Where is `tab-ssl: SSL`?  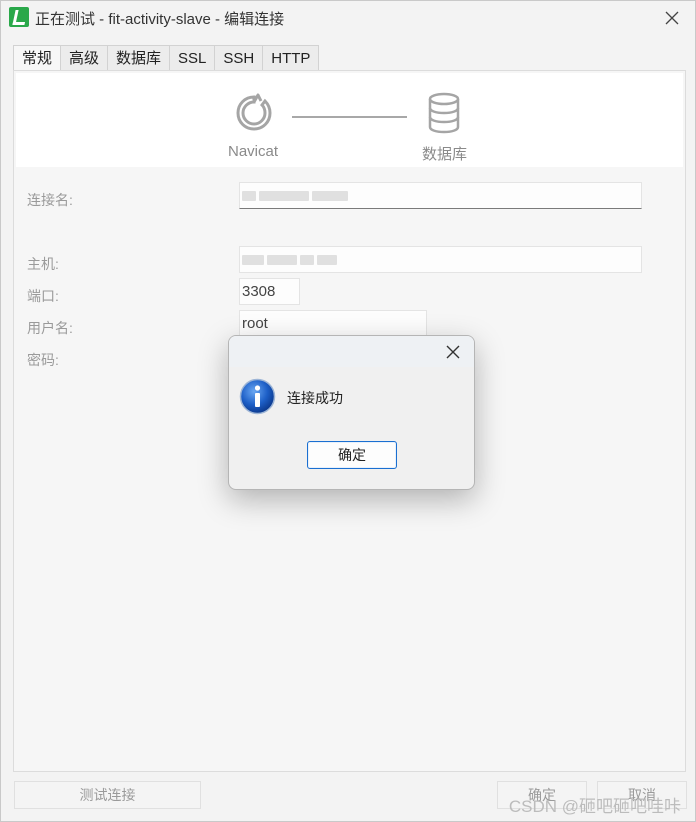
tab-ssl: SSL is located at coordinates (192, 58).